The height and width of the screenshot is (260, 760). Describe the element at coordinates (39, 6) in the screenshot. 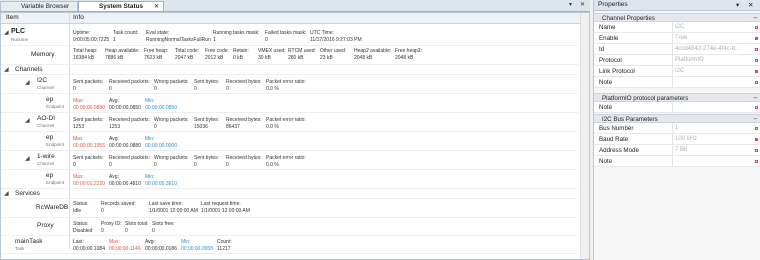

I see `tab-variable-browser: Variable Browser` at that location.